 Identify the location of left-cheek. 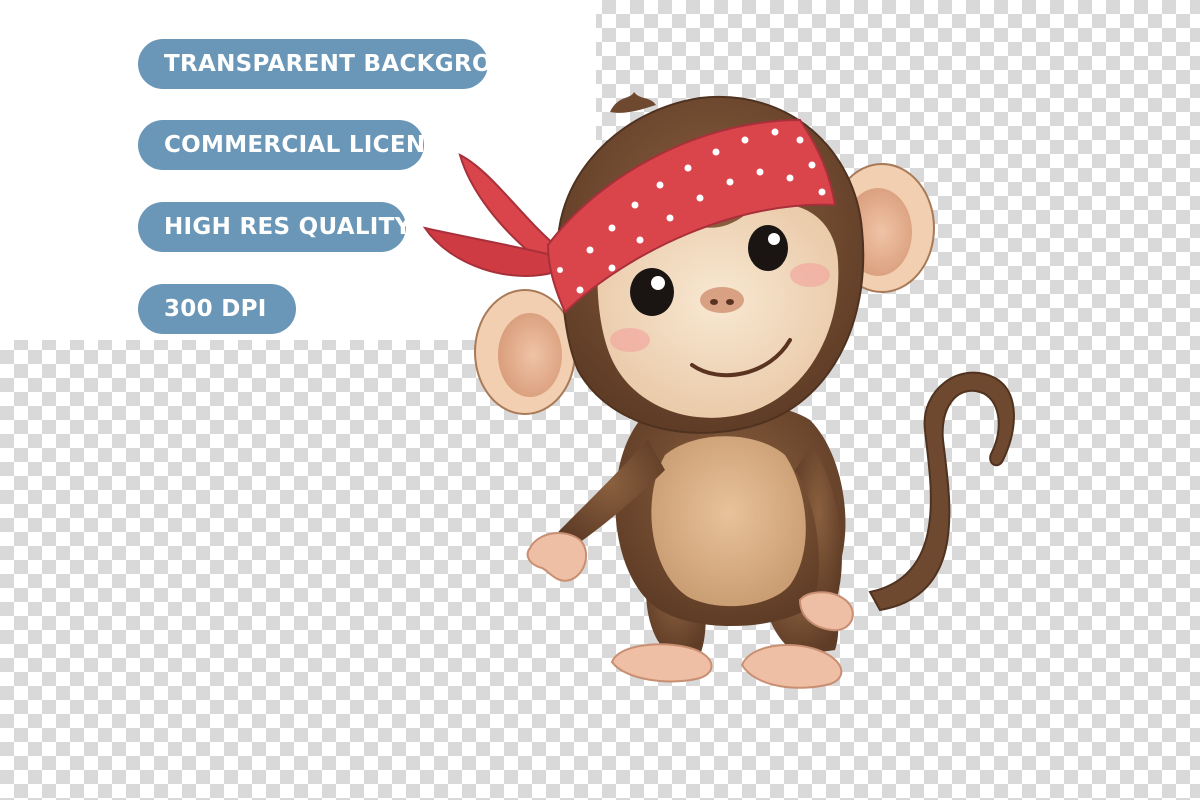
(630, 340).